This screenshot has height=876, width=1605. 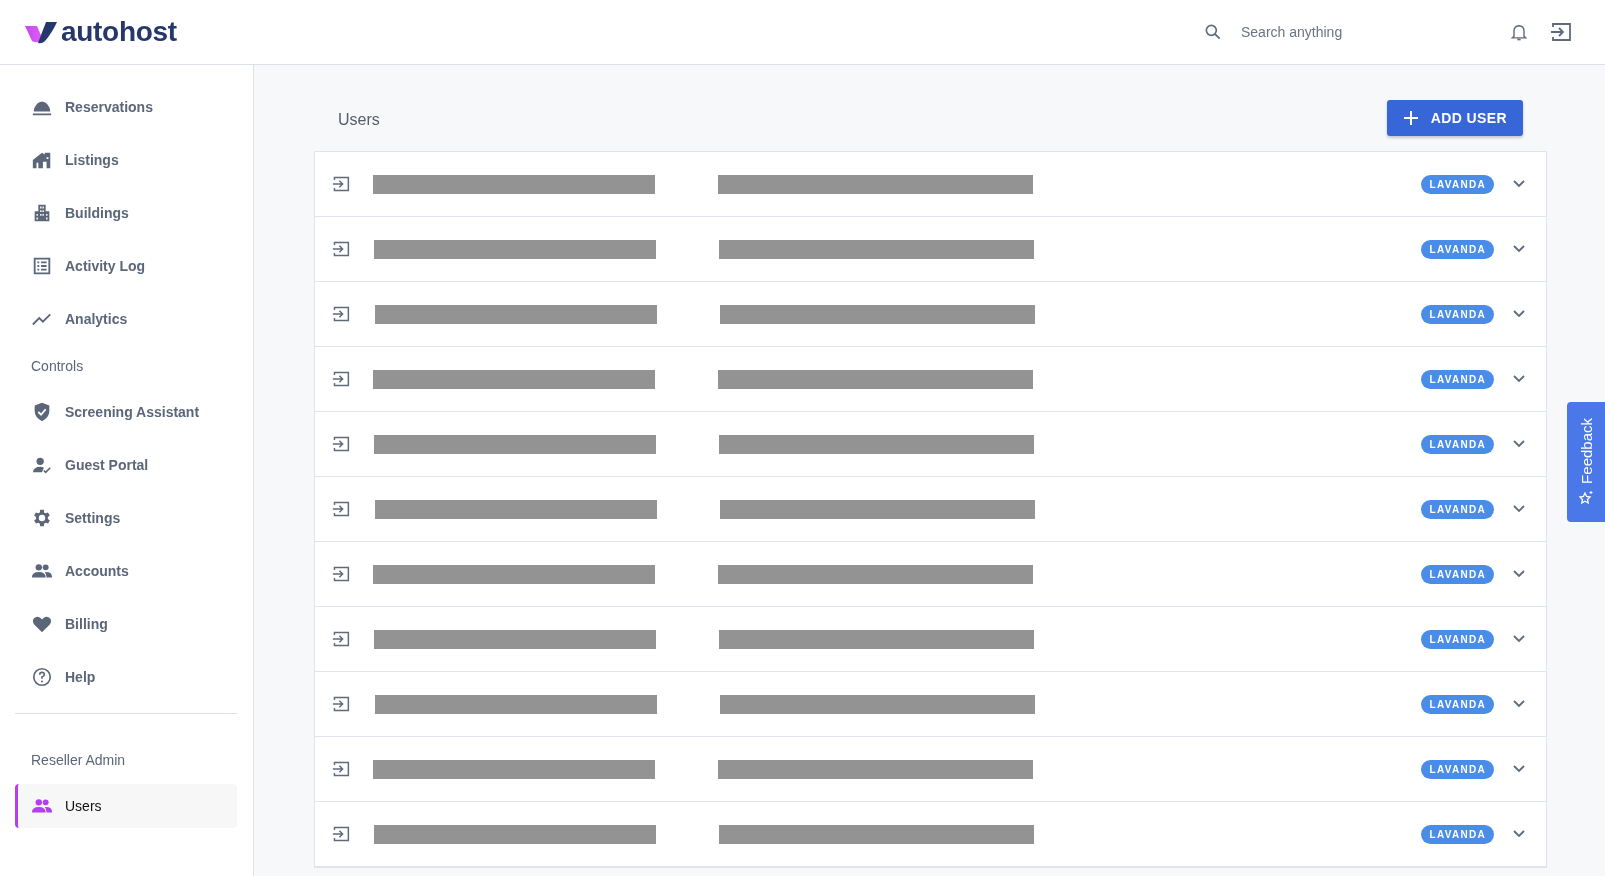 I want to click on sidebar-item: Accounts, so click(x=126, y=571).